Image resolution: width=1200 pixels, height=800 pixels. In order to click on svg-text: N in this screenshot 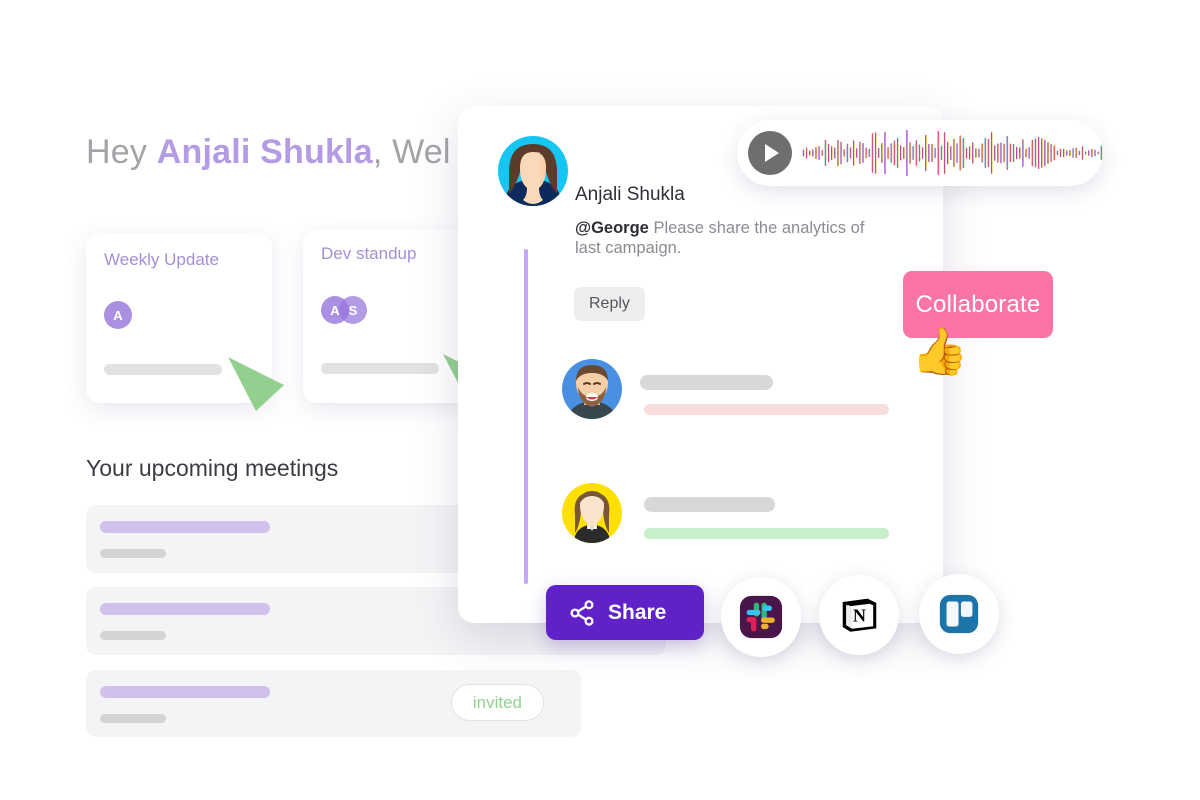, I will do `click(859, 616)`.